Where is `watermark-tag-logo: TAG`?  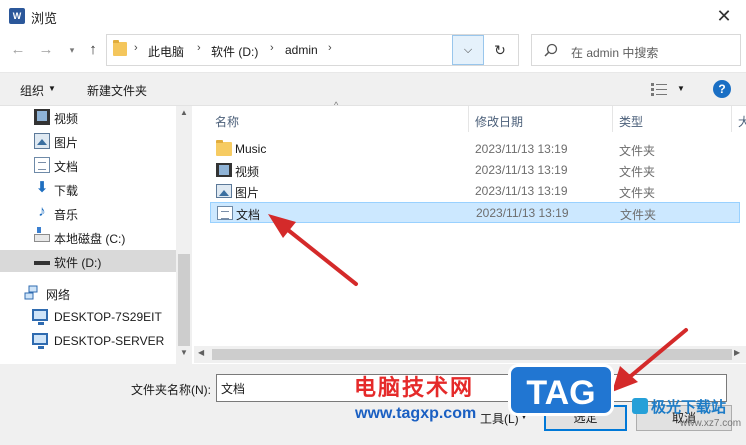
watermark-tag-logo: TAG is located at coordinates (561, 390).